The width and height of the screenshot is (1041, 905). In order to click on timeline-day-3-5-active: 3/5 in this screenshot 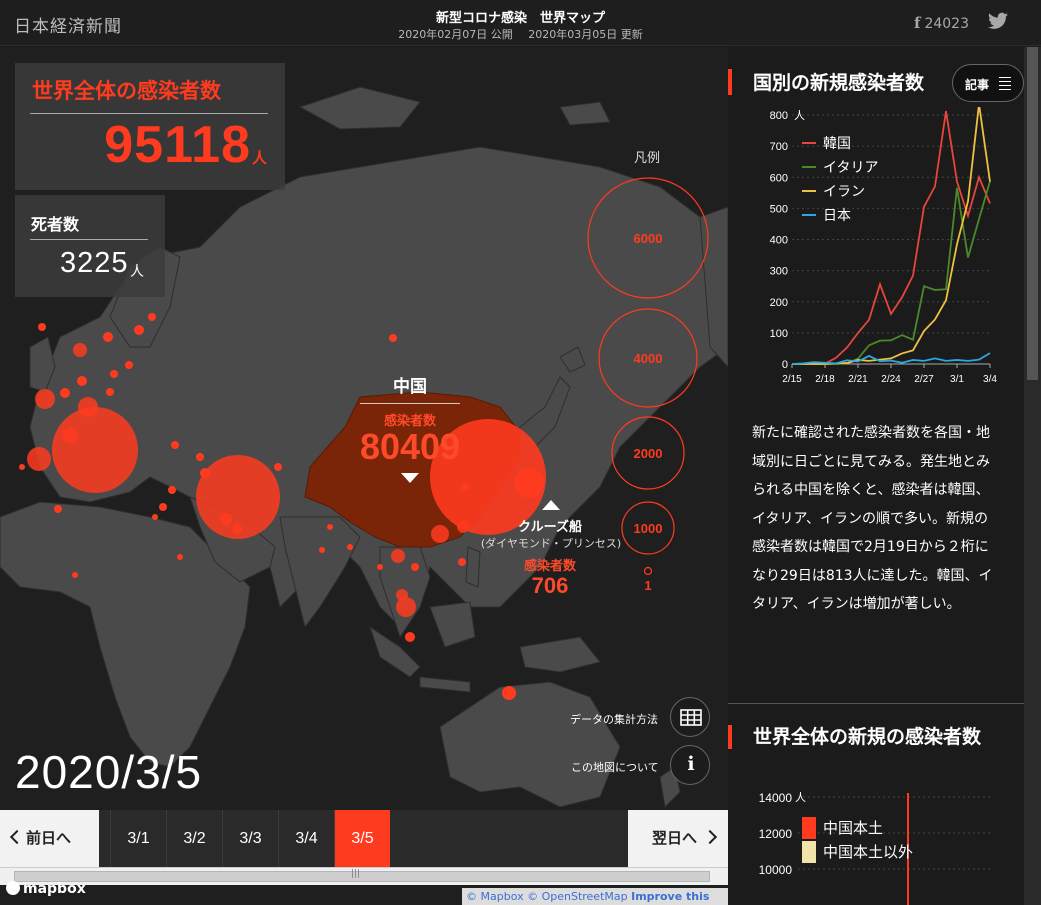, I will do `click(362, 838)`.